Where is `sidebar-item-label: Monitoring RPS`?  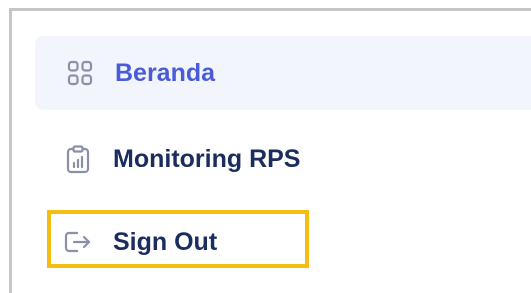 sidebar-item-label: Monitoring RPS is located at coordinates (207, 158).